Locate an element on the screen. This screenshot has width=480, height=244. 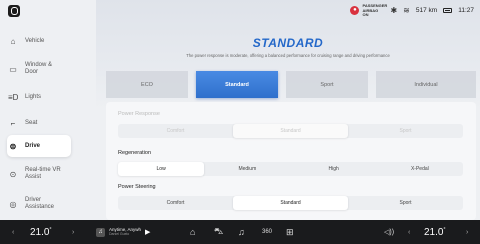
volume-icon: ◁)) is located at coordinates (389, 232).